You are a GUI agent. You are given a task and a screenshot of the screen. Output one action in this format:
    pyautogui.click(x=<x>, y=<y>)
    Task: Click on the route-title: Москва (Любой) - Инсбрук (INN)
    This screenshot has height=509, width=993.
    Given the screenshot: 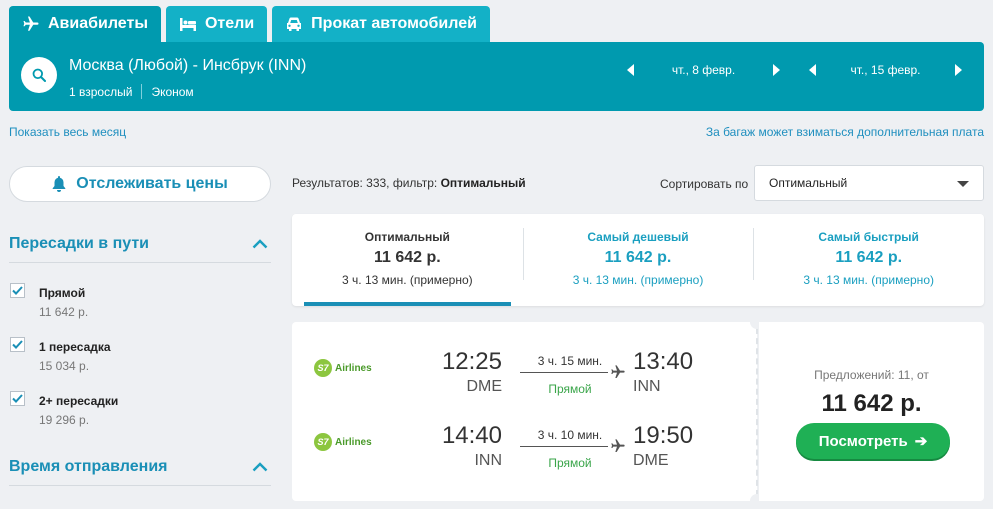 What is the action you would take?
    pyautogui.click(x=187, y=66)
    